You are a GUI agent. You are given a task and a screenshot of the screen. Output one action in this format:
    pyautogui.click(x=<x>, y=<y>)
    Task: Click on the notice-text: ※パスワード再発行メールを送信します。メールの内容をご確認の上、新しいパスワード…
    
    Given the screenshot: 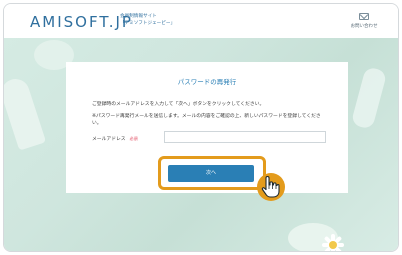 What is the action you would take?
    pyautogui.click(x=206, y=120)
    